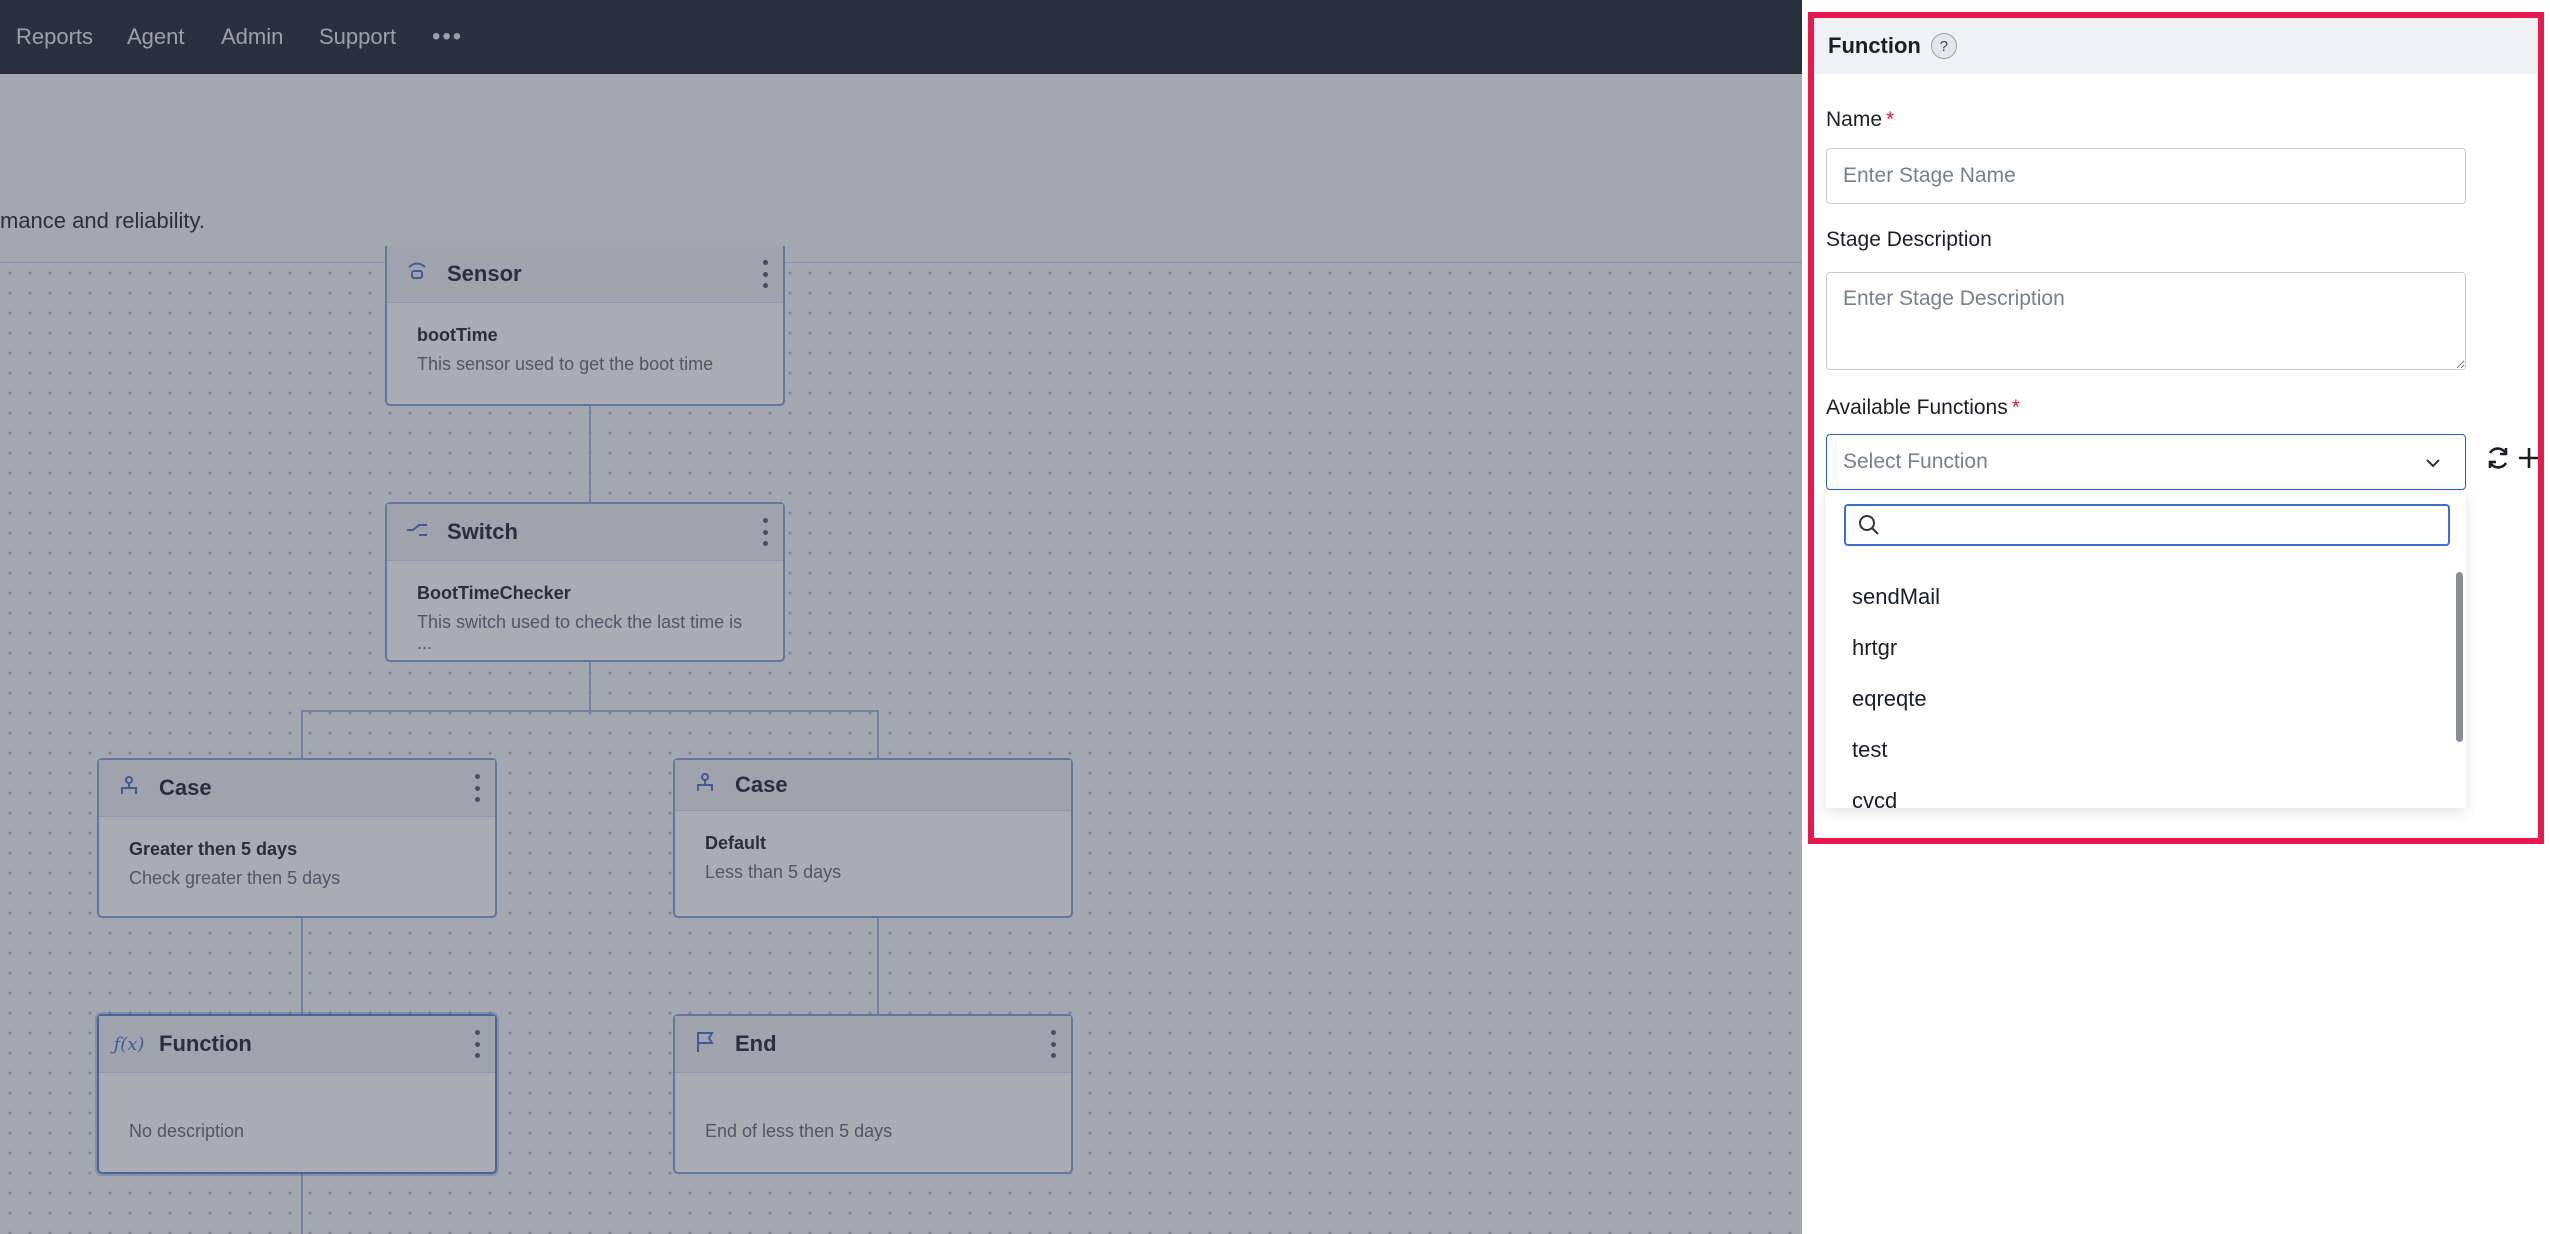 The image size is (2550, 1234). Describe the element at coordinates (2529, 458) in the screenshot. I see `add-icon` at that location.